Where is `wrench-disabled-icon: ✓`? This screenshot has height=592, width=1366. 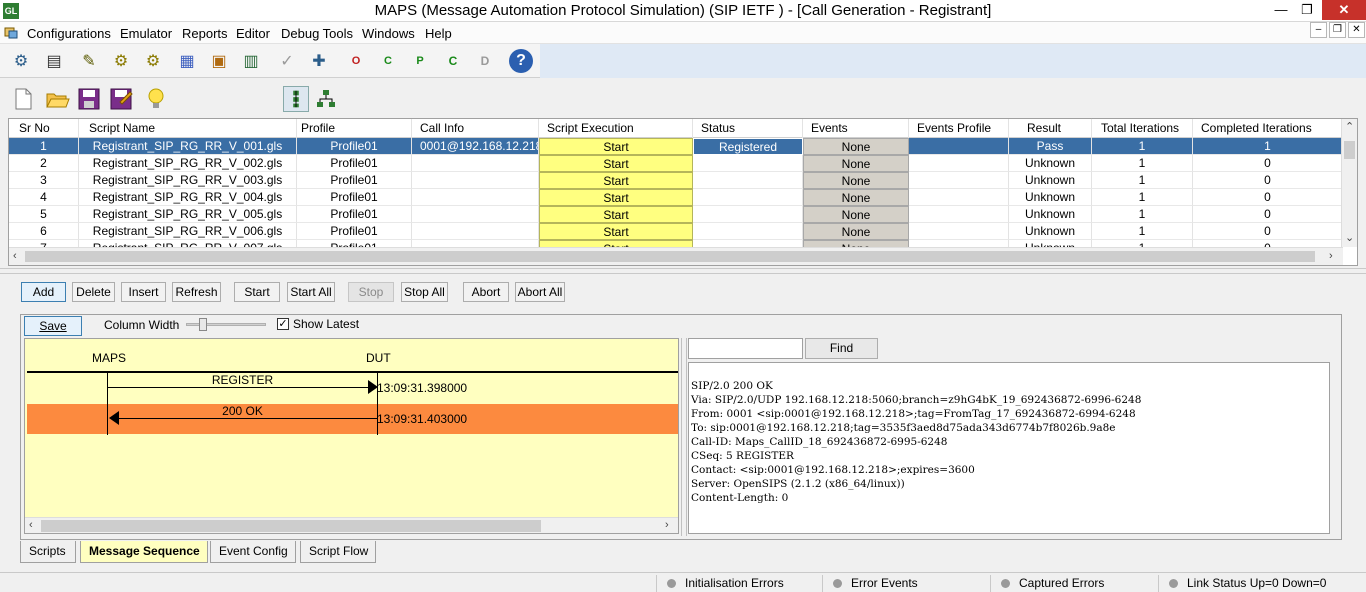 wrench-disabled-icon: ✓ is located at coordinates (287, 61).